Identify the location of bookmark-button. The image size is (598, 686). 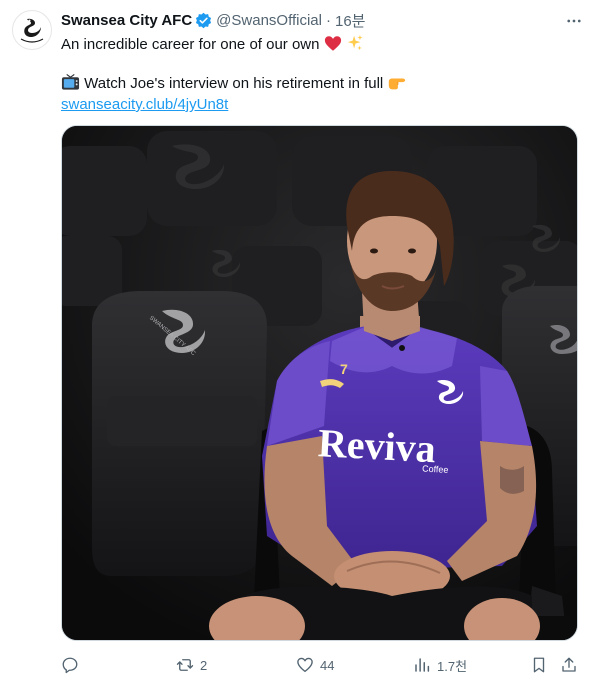
(539, 665).